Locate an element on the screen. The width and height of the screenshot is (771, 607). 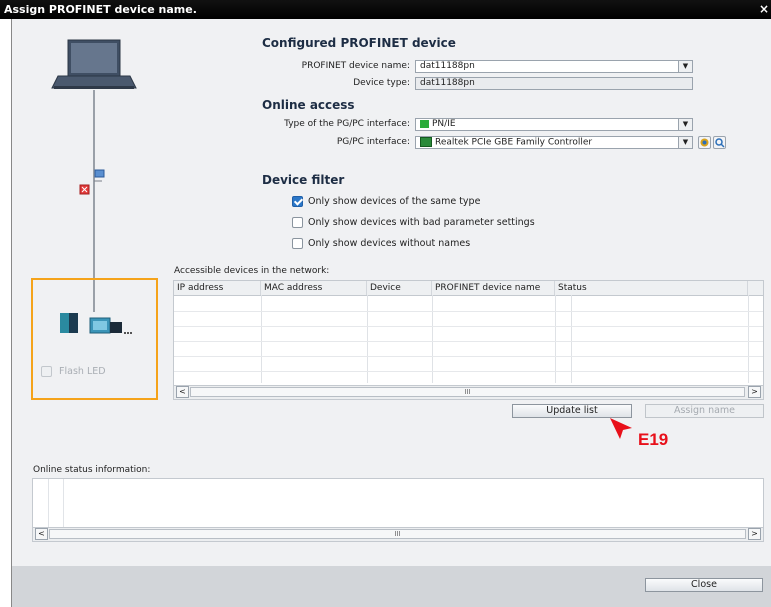
flash-led-check is located at coordinates (46, 371).